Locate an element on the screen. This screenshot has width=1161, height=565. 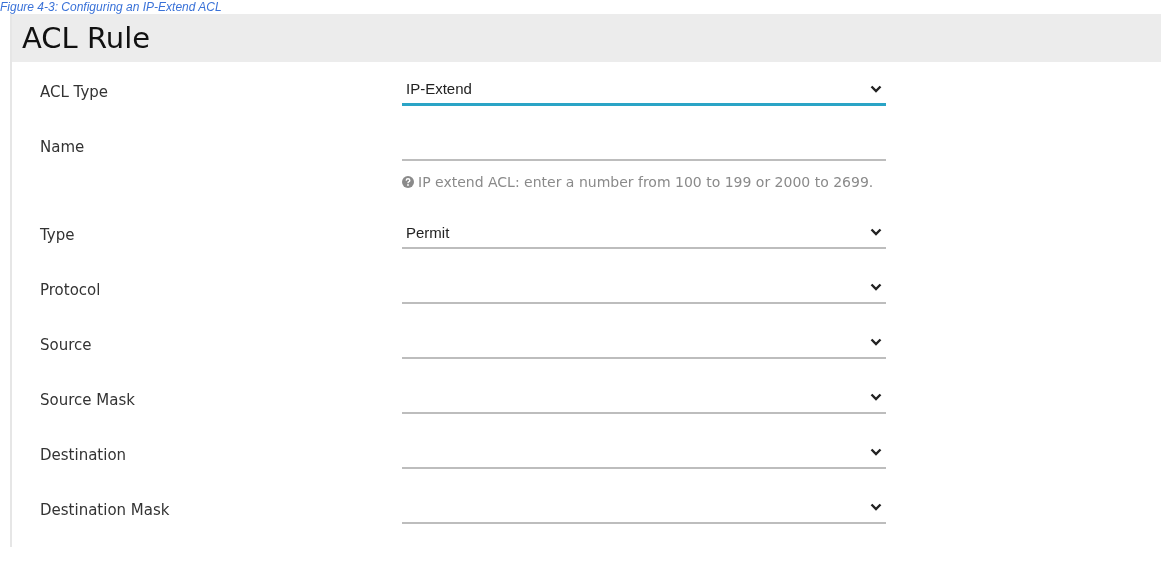
field-label: Source Mask is located at coordinates (88, 399).